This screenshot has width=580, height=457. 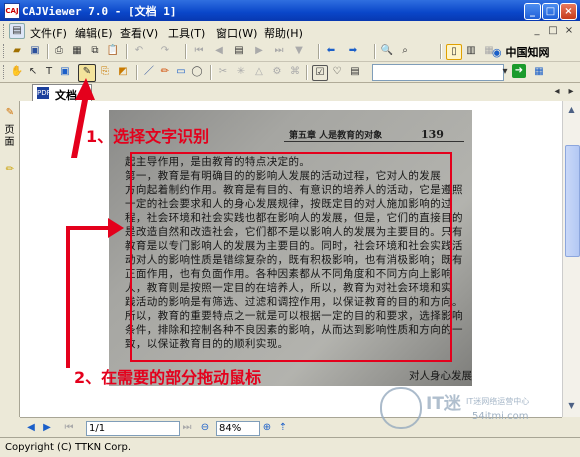 I want to click on last-page-icon: ⏭, so click(x=279, y=51).